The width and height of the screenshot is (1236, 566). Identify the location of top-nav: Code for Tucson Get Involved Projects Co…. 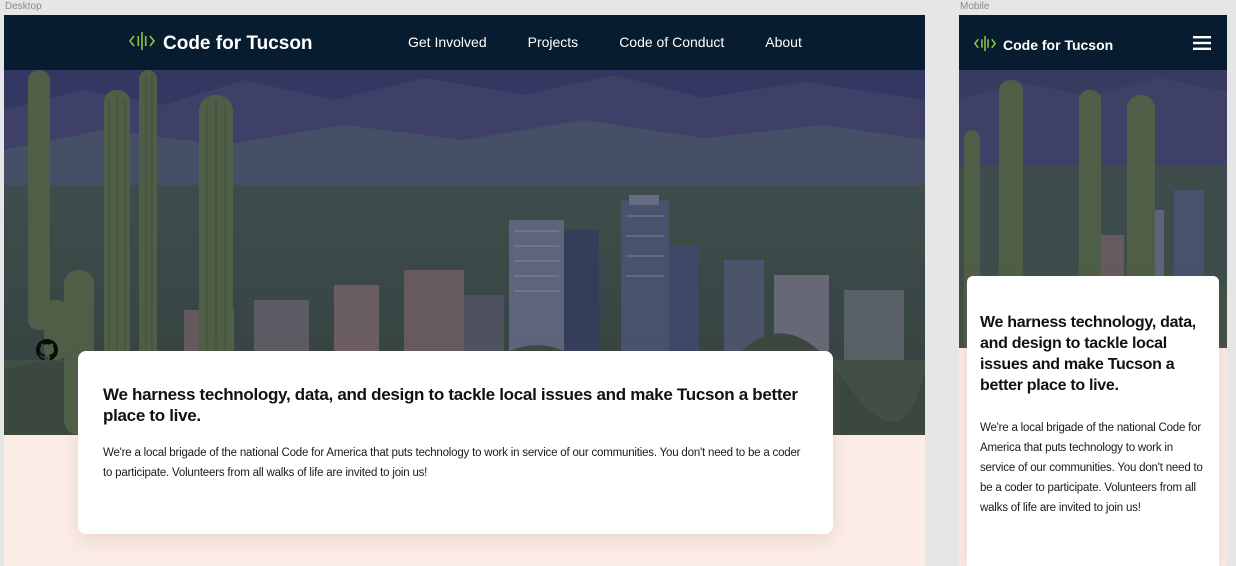
(464, 42).